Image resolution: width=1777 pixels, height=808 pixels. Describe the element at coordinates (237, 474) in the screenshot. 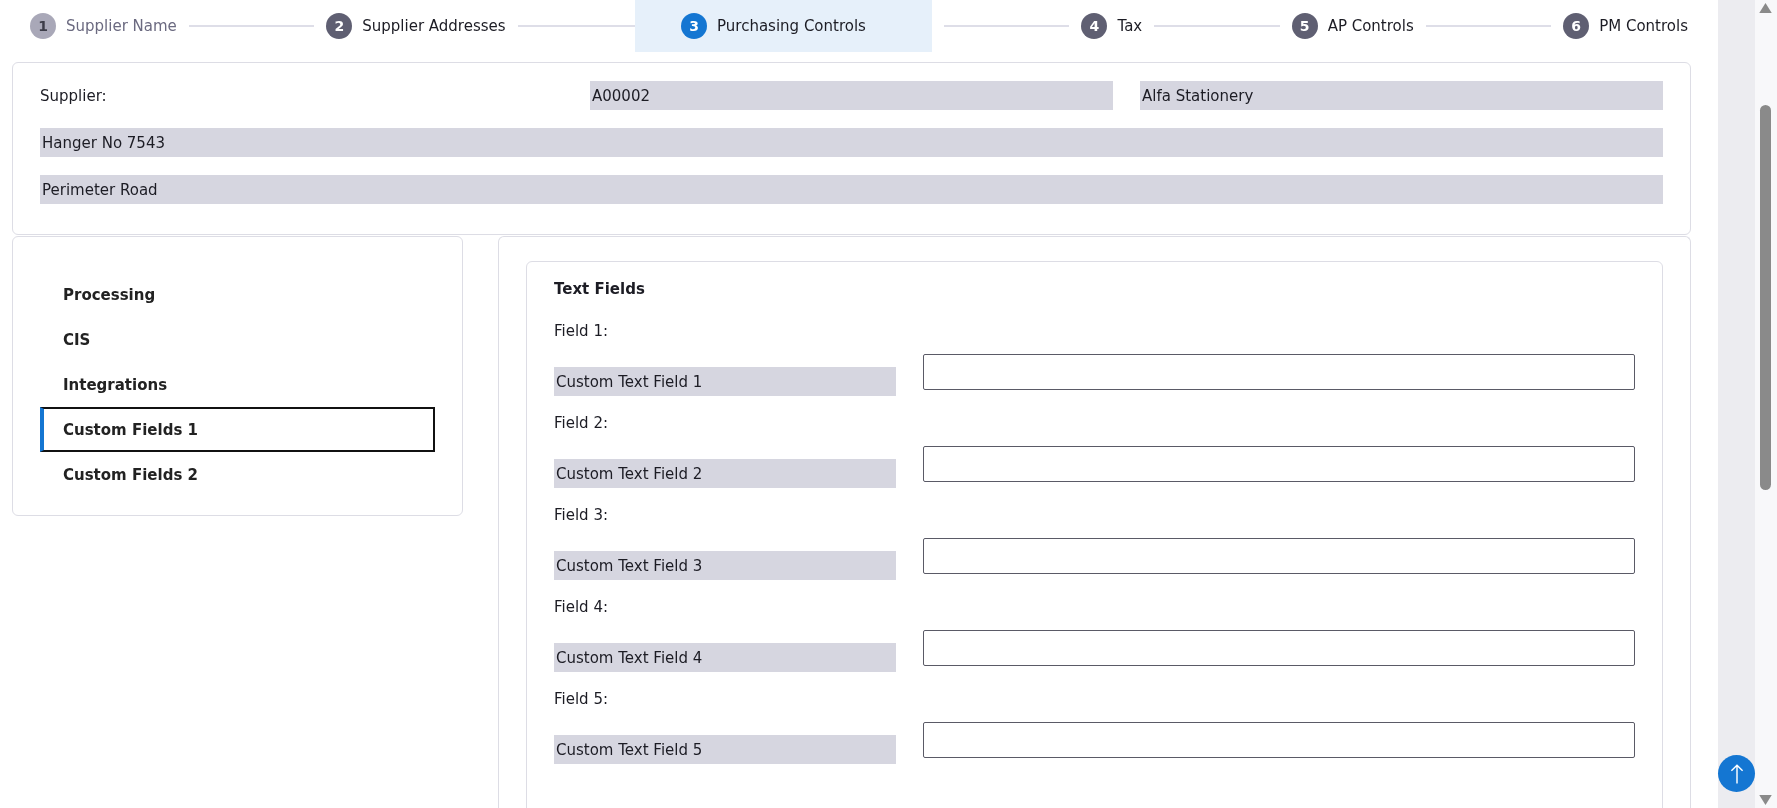

I see `nav-item: Custom Fields 2` at that location.